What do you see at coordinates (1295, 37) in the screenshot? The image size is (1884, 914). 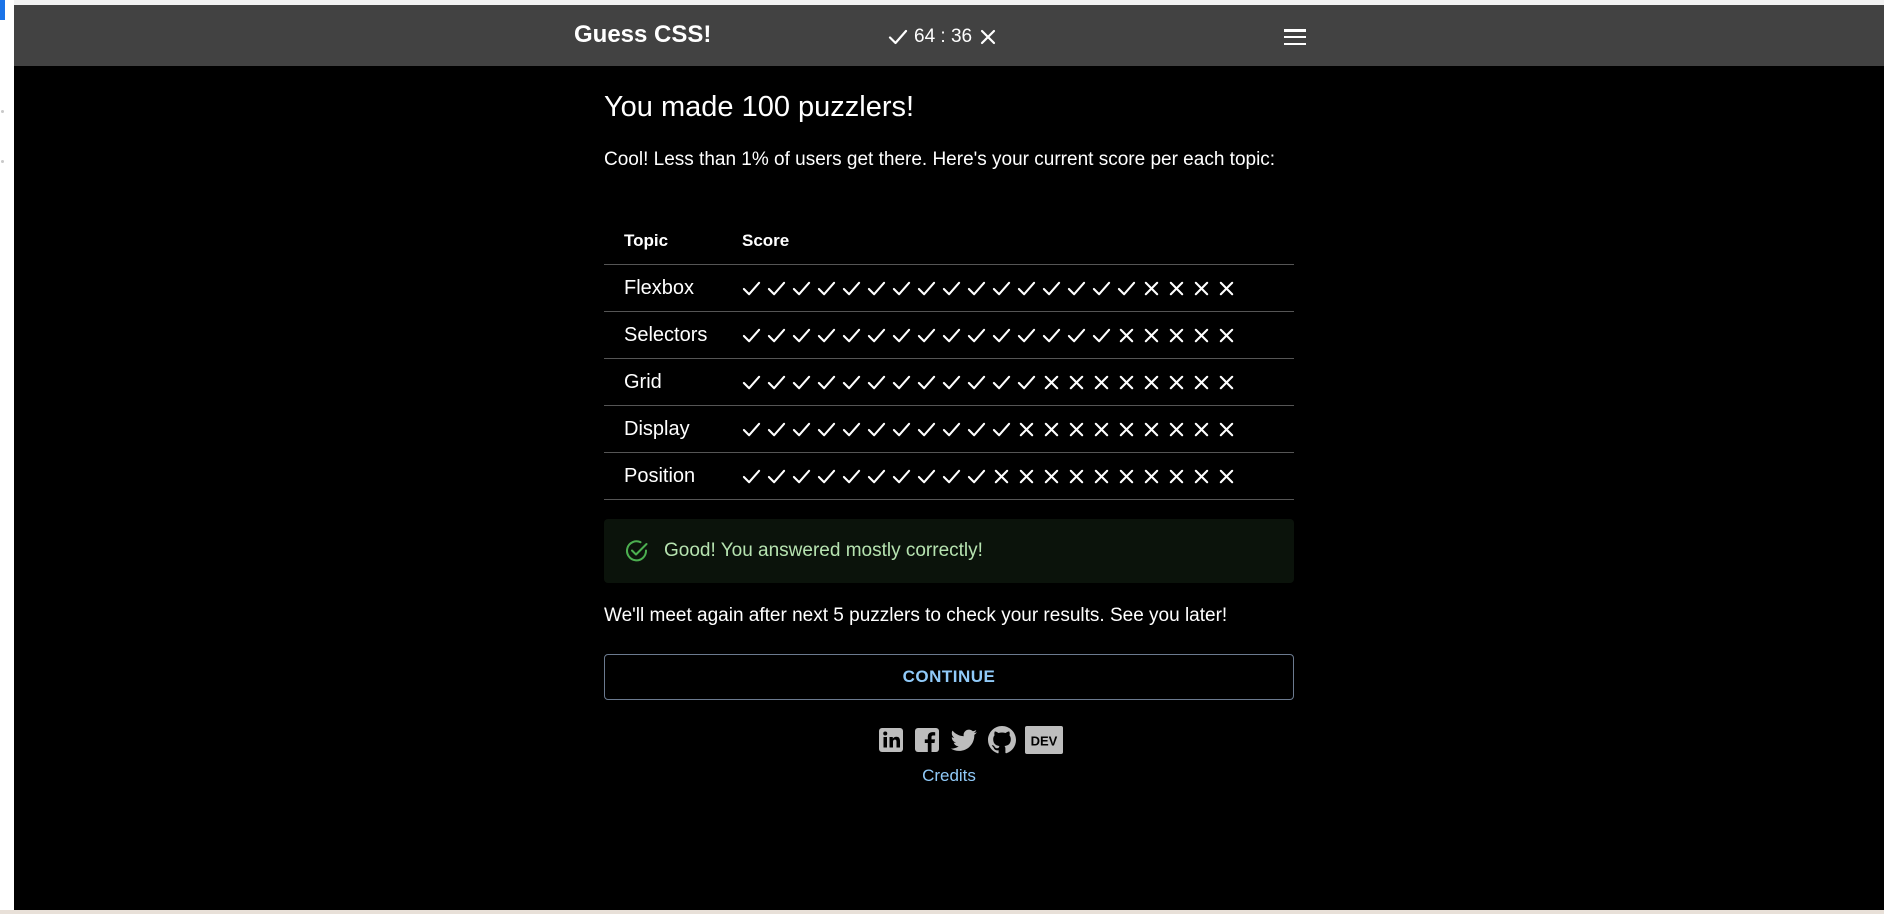 I see `hamburger-menu-icon` at bounding box center [1295, 37].